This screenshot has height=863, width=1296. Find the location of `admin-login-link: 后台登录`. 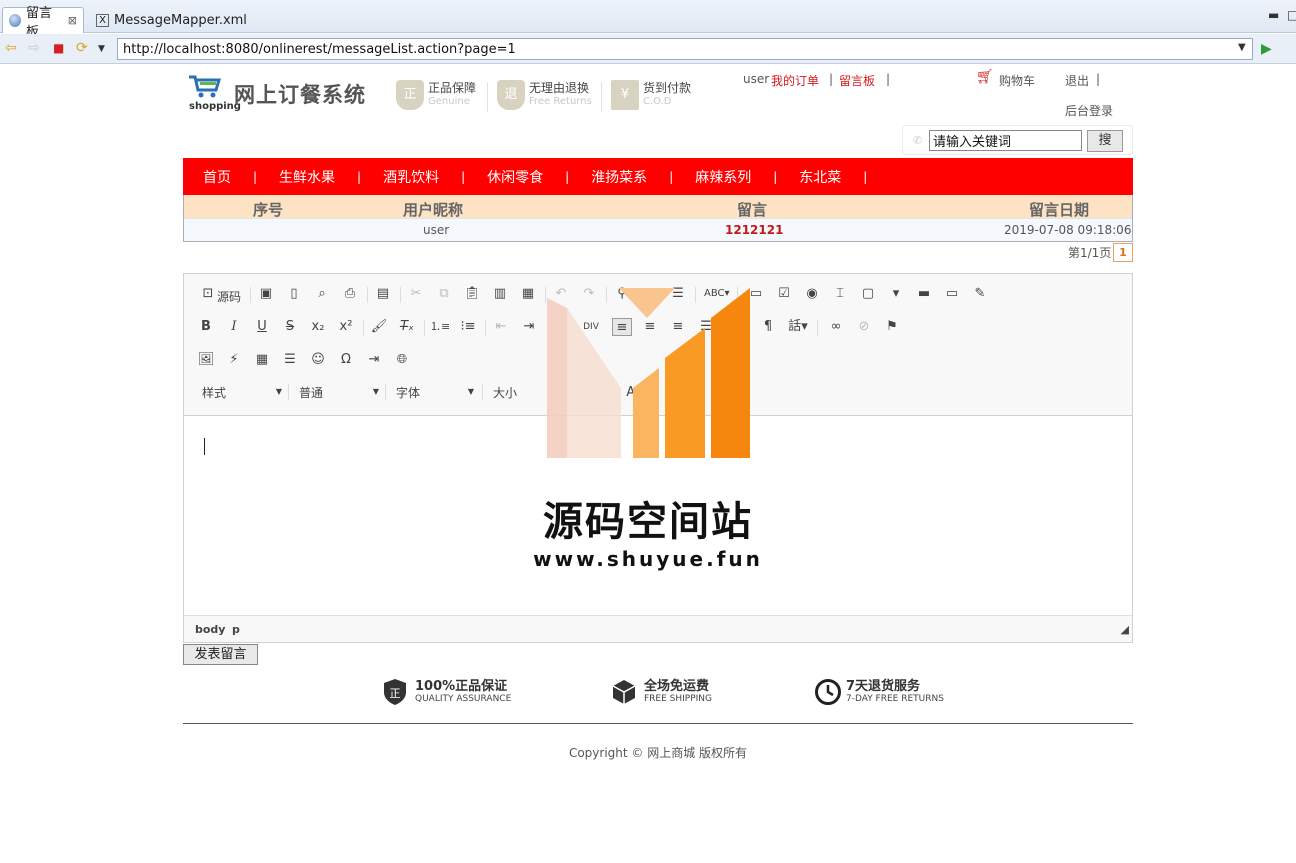

admin-login-link: 后台登录 is located at coordinates (1089, 110).